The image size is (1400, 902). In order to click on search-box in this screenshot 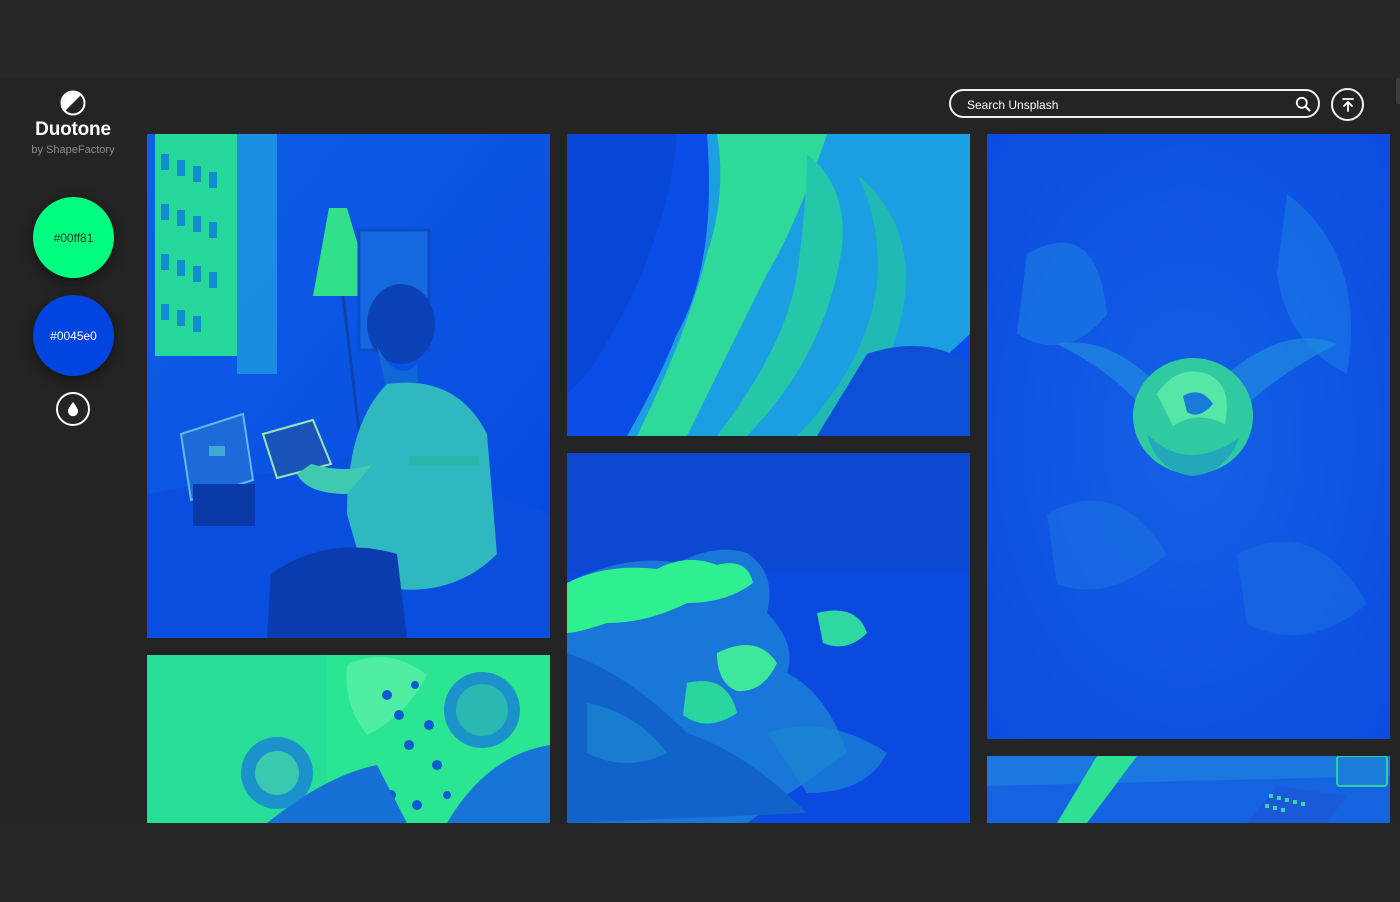, I will do `click(1134, 103)`.